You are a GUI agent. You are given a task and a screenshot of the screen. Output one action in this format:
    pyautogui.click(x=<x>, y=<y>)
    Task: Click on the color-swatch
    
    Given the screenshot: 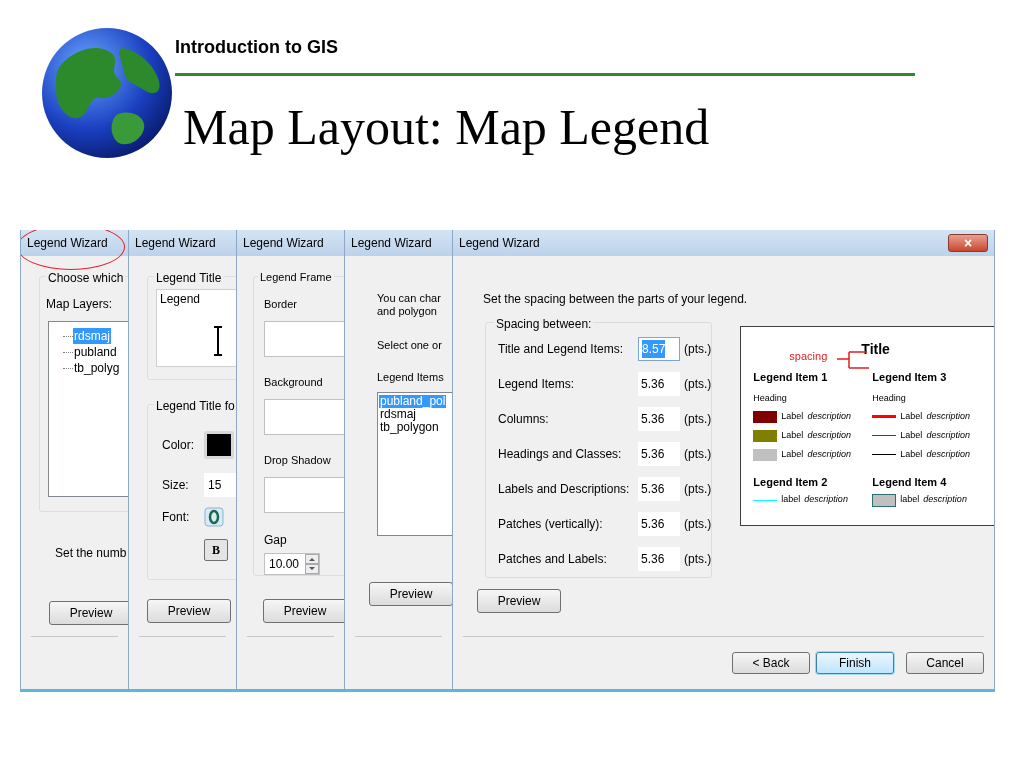 What is the action you would take?
    pyautogui.click(x=219, y=445)
    